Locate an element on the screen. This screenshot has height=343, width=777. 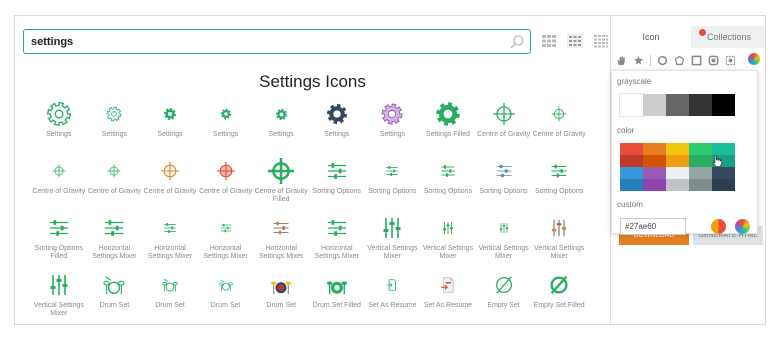
pentagon-icon is located at coordinates (679, 60).